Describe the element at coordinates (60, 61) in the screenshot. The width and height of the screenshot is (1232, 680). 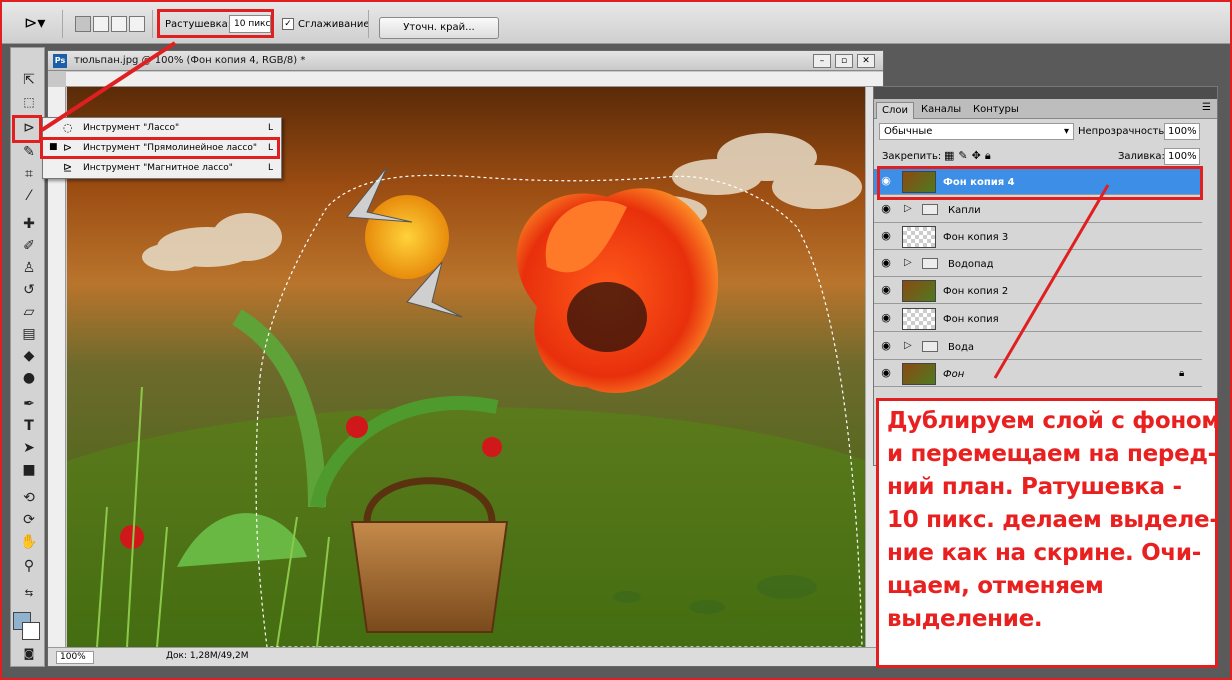
I see `ps-document-icon: Ps` at that location.